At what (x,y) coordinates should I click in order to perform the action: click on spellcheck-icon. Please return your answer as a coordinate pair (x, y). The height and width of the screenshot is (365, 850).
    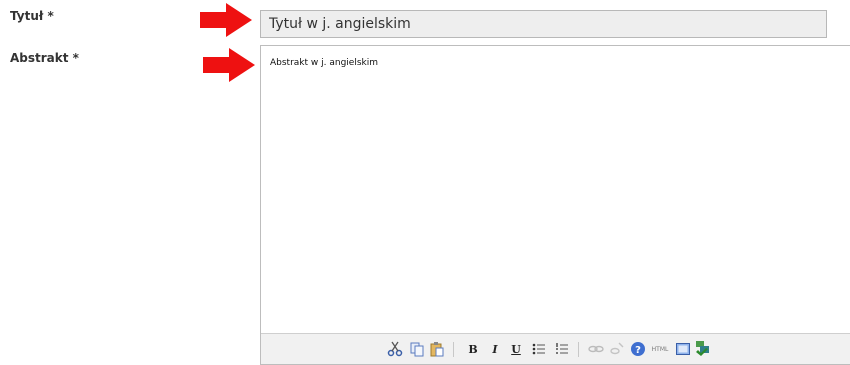
    Looking at the image, I should click on (703, 349).